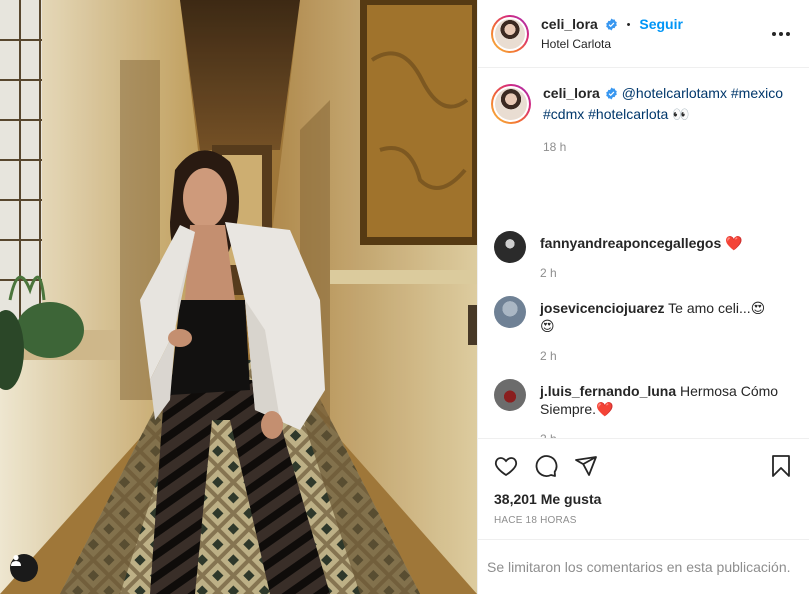 This screenshot has height=594, width=809. Describe the element at coordinates (781, 34) in the screenshot. I see `more-horizontal-icon` at that location.